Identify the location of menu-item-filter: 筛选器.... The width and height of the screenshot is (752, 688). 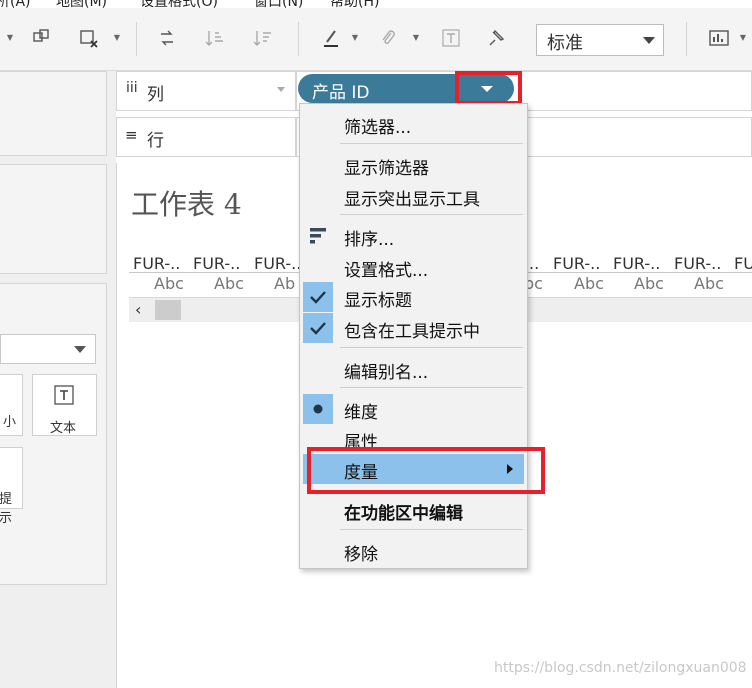
(413, 124).